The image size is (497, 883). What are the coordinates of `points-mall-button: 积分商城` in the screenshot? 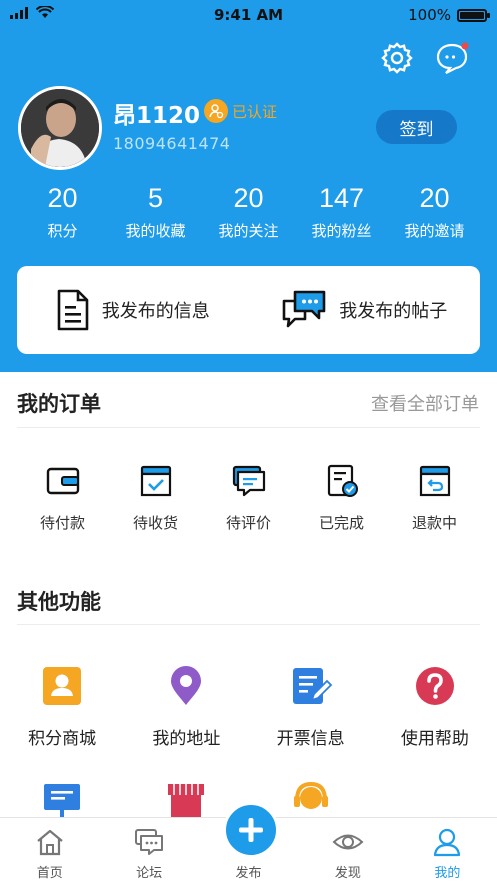 It's located at (62, 706).